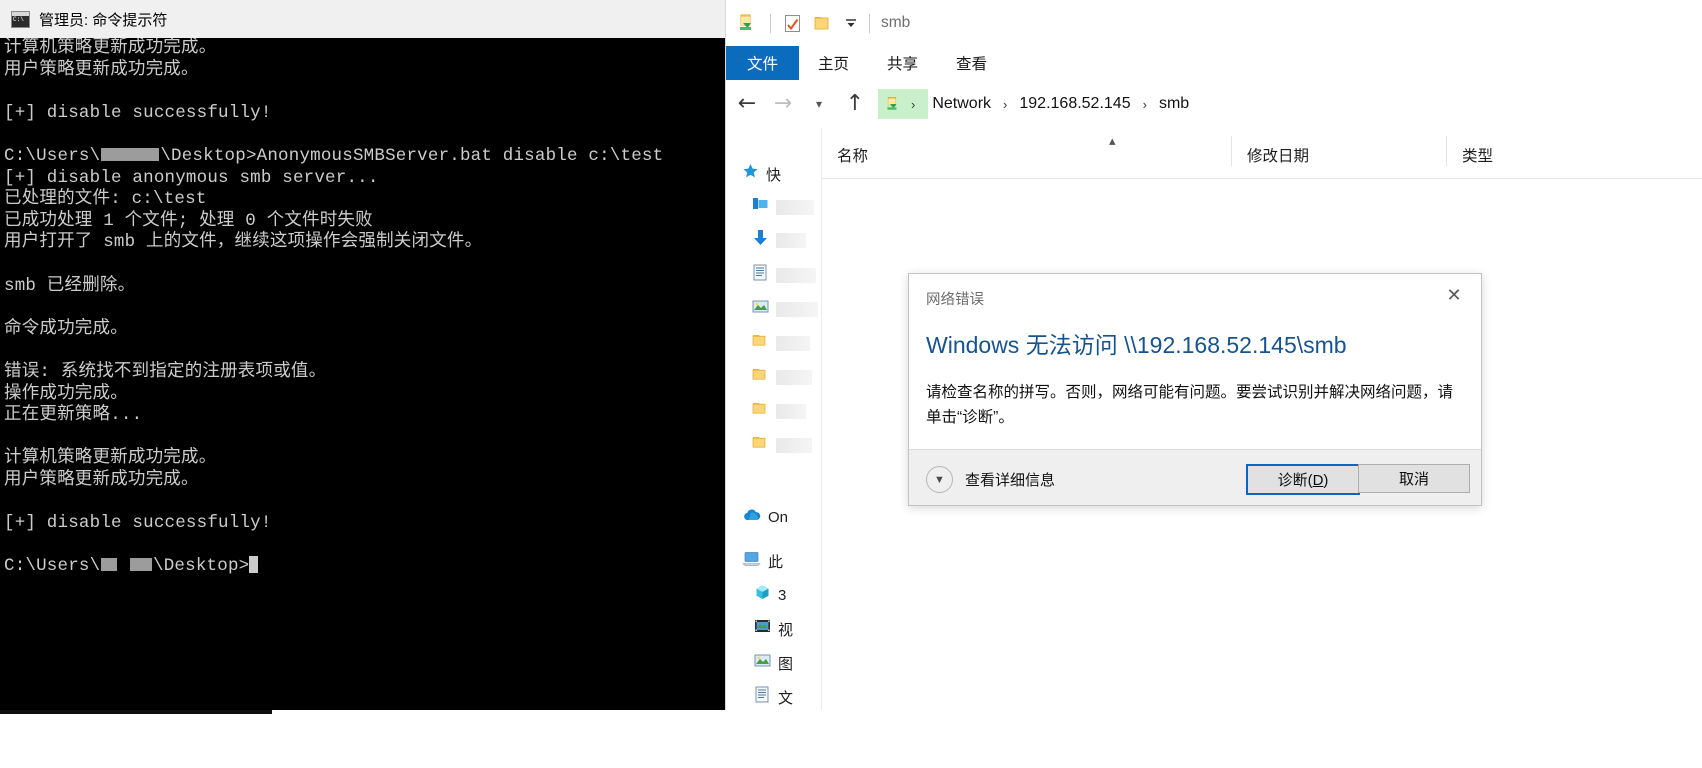 This screenshot has width=1702, height=768. What do you see at coordinates (138, 112) in the screenshot?
I see `console-line: [+] disable successfully!` at bounding box center [138, 112].